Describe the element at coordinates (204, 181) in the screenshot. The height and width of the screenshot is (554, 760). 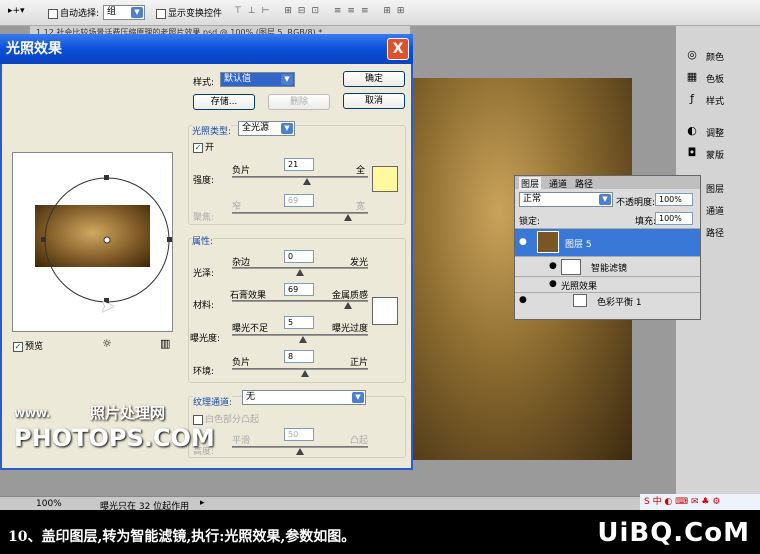
I see `intensity-label: 强度:` at that location.